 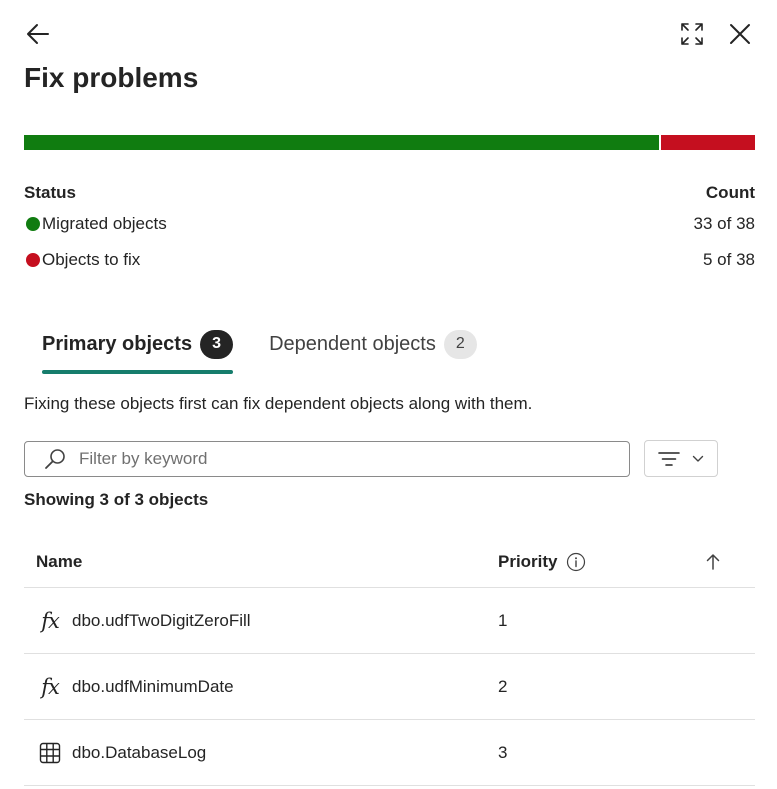 I want to click on status-count: 33 of 38, so click(x=724, y=223).